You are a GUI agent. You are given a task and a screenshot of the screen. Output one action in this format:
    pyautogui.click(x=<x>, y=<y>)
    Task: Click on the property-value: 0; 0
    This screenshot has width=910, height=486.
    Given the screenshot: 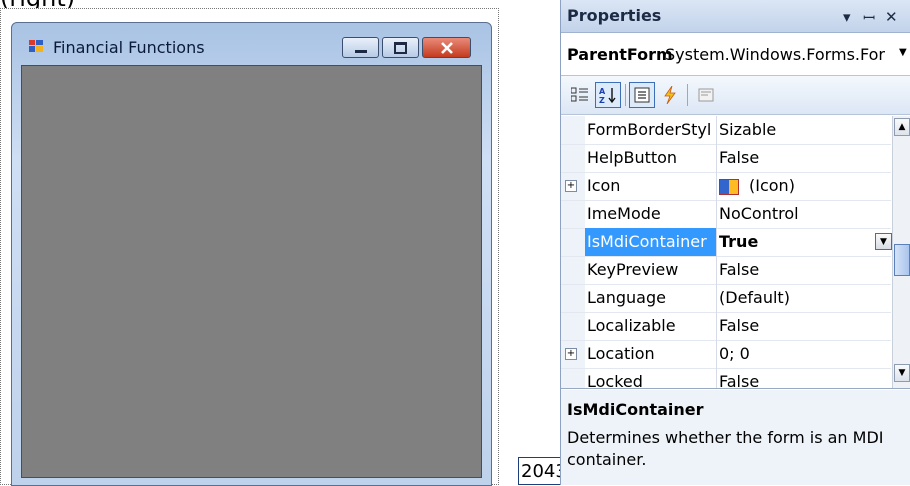 What is the action you would take?
    pyautogui.click(x=805, y=354)
    